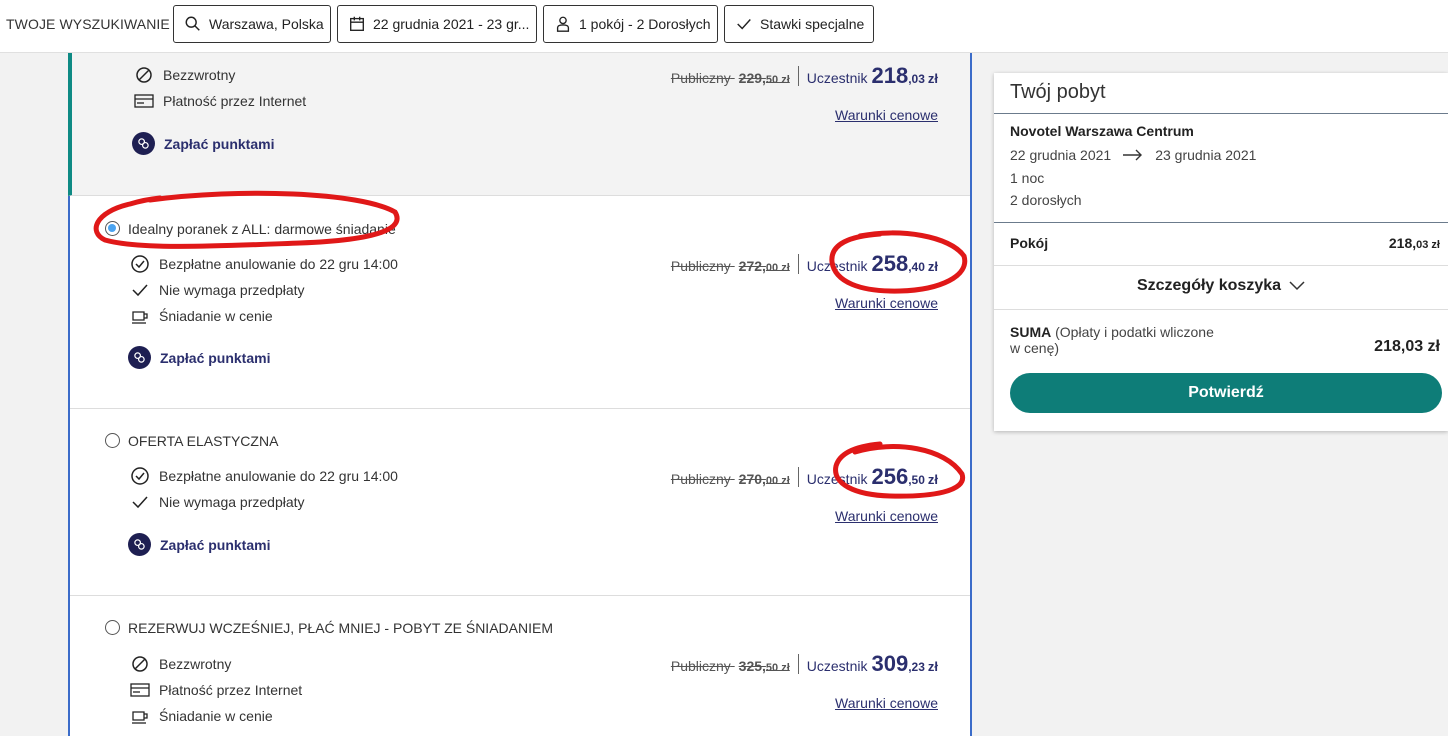 The height and width of the screenshot is (736, 1448). What do you see at coordinates (872, 476) in the screenshot?
I see `member-price: Uczestnik 256,50 zł` at bounding box center [872, 476].